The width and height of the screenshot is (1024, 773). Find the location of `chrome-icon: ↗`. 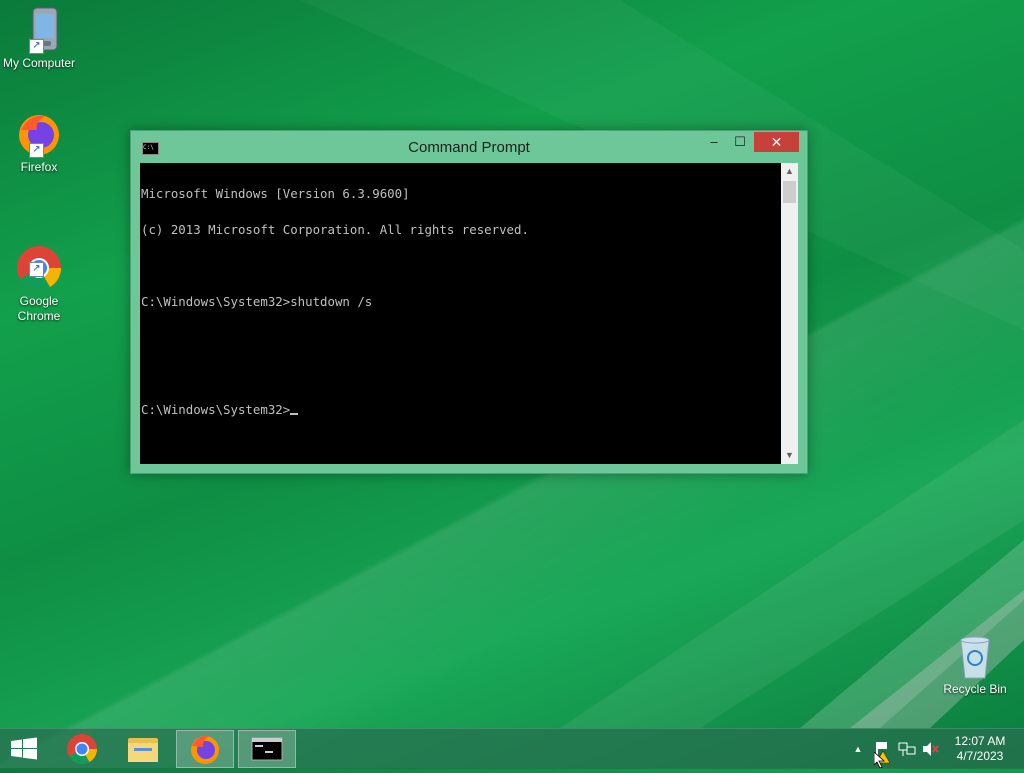

chrome-icon: ↗ is located at coordinates (39, 259).